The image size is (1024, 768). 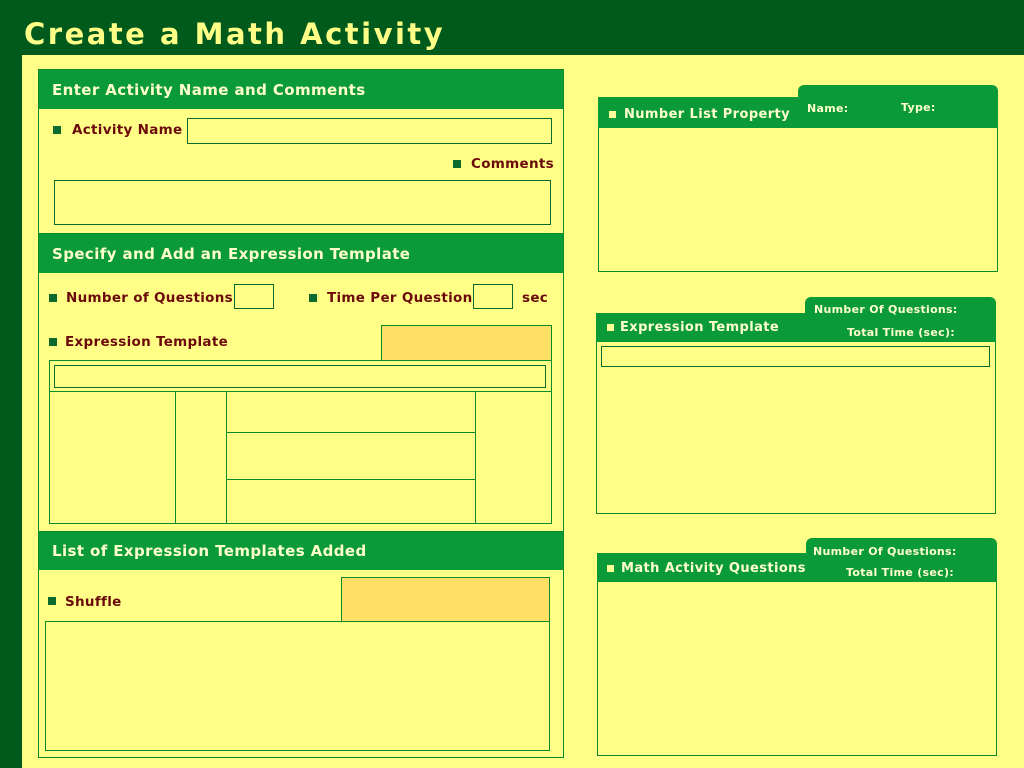 What do you see at coordinates (235, 34) in the screenshot?
I see `app-title: Create a Math Activity` at bounding box center [235, 34].